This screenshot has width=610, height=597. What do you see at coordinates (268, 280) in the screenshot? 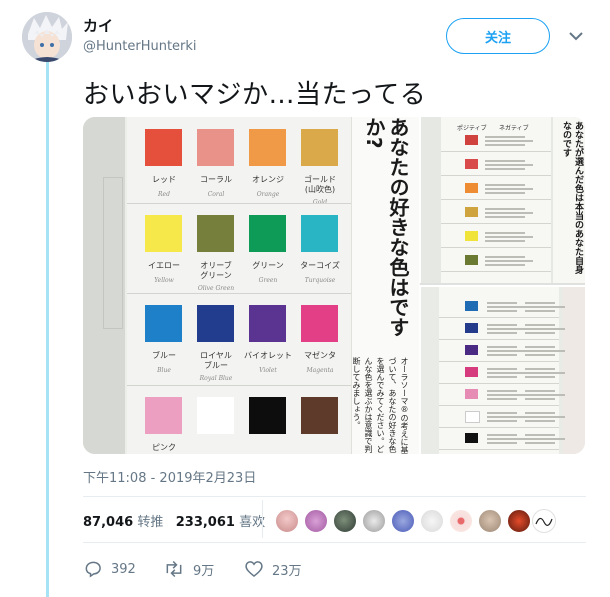
I see `swatch-english-label: Green` at bounding box center [268, 280].